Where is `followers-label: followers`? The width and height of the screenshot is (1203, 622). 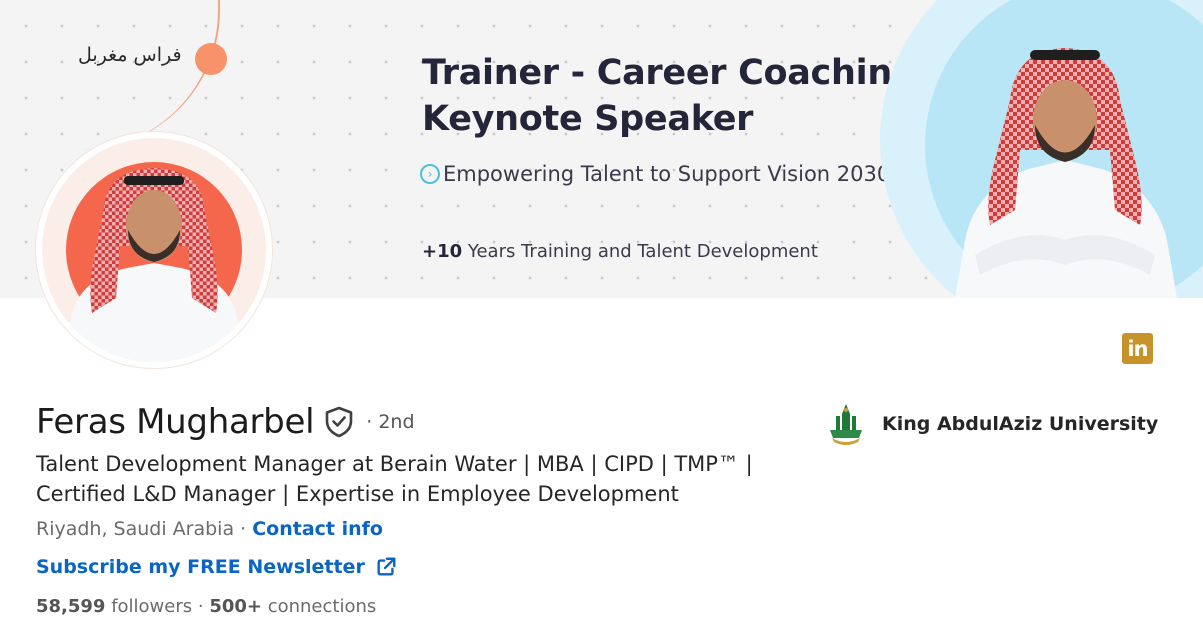 followers-label: followers is located at coordinates (149, 606).